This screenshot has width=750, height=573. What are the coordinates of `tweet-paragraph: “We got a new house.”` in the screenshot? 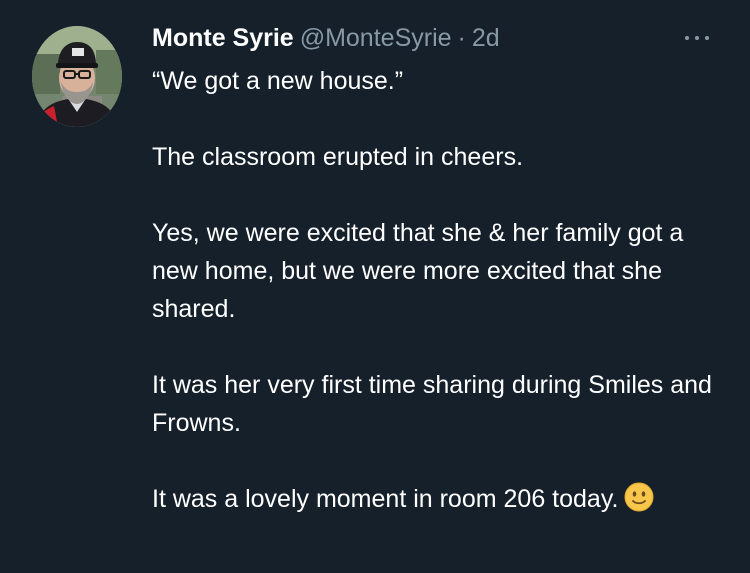 It's located at (278, 81).